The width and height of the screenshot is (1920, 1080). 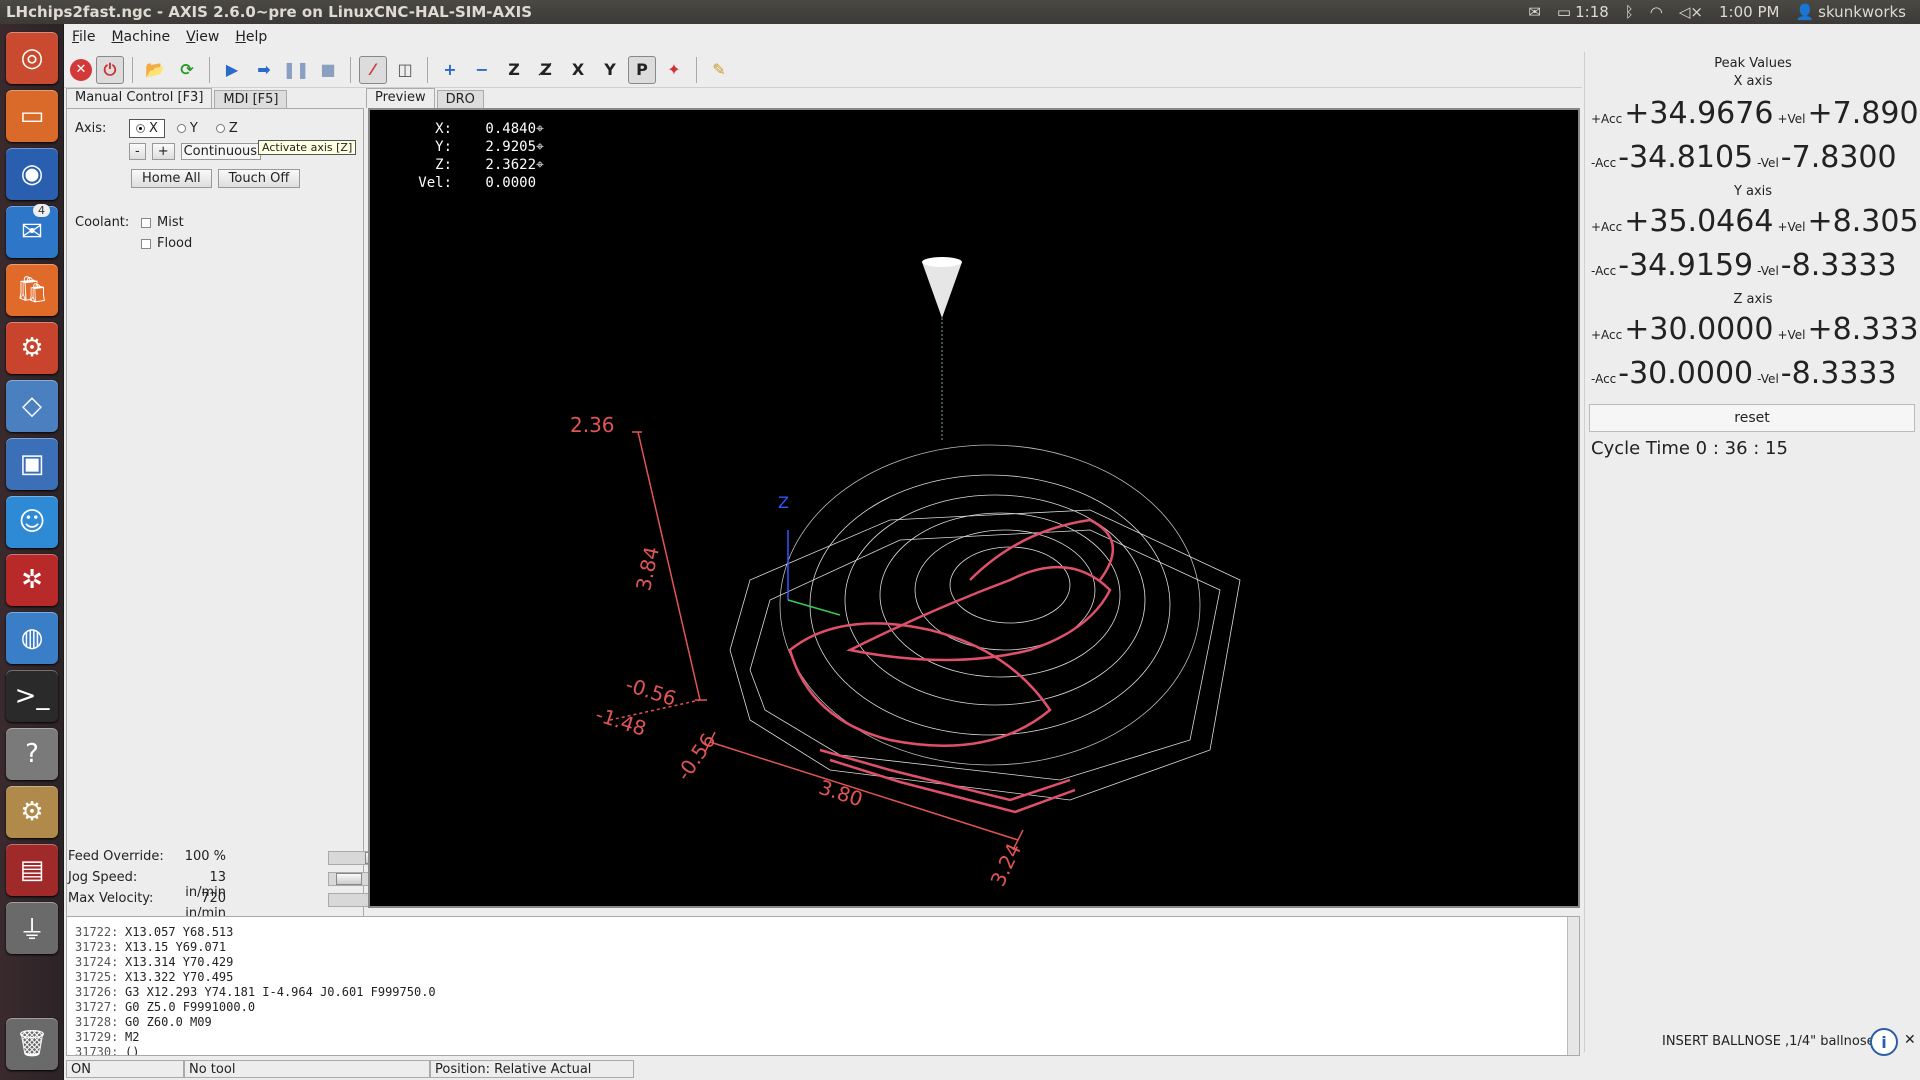 What do you see at coordinates (719, 70) in the screenshot?
I see `clear-backplot-icon: ✎` at bounding box center [719, 70].